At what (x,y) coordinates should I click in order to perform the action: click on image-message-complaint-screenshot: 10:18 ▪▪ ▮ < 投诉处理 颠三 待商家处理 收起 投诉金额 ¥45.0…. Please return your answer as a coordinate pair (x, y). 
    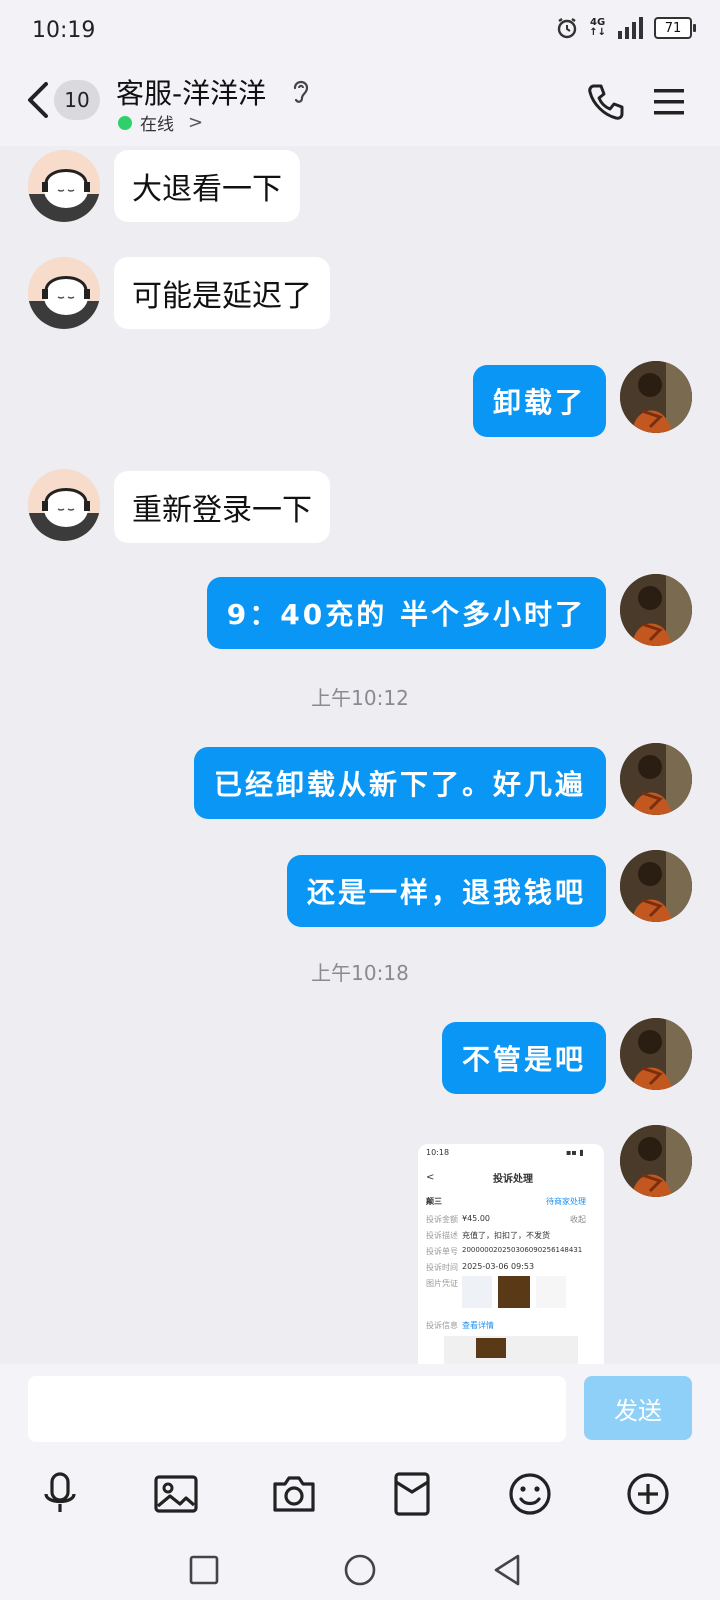
    Looking at the image, I should click on (511, 1254).